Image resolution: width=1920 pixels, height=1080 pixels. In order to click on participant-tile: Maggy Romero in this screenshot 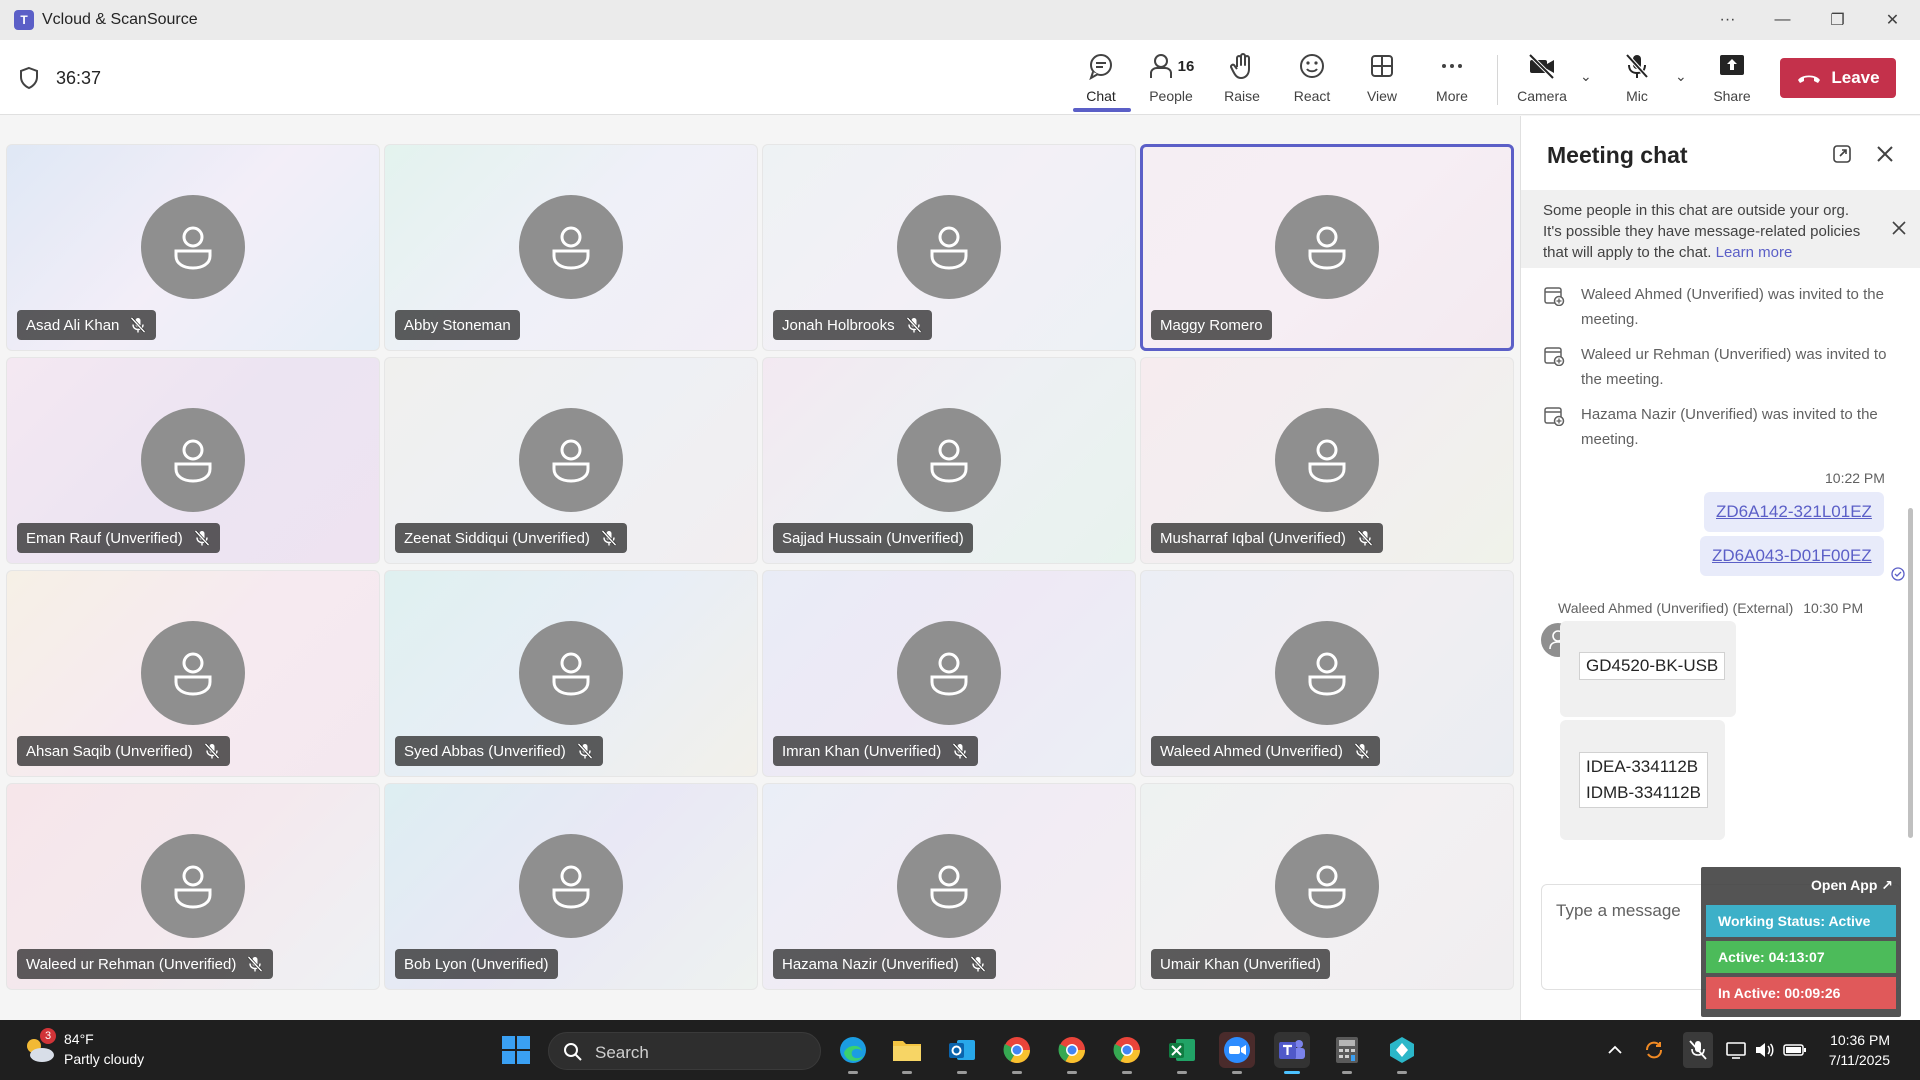, I will do `click(1327, 247)`.